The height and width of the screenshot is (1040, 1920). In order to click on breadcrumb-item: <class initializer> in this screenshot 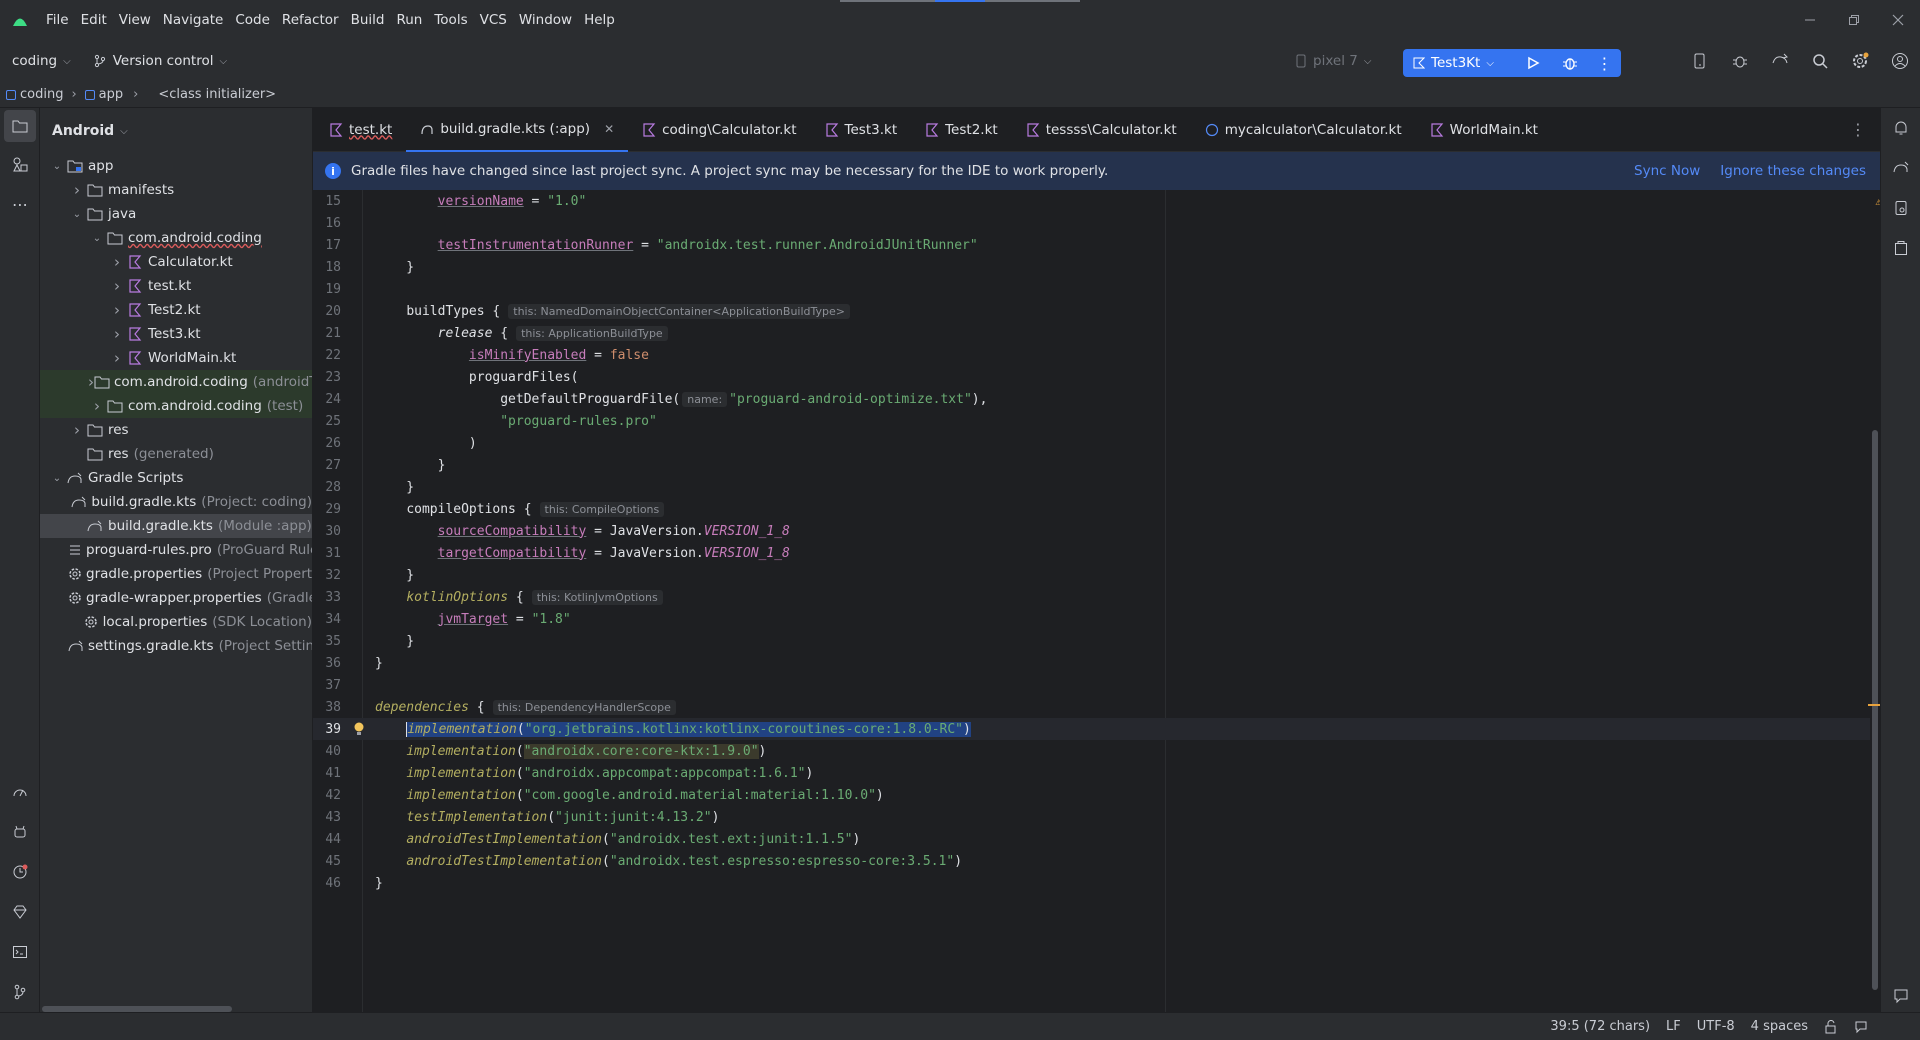, I will do `click(217, 94)`.